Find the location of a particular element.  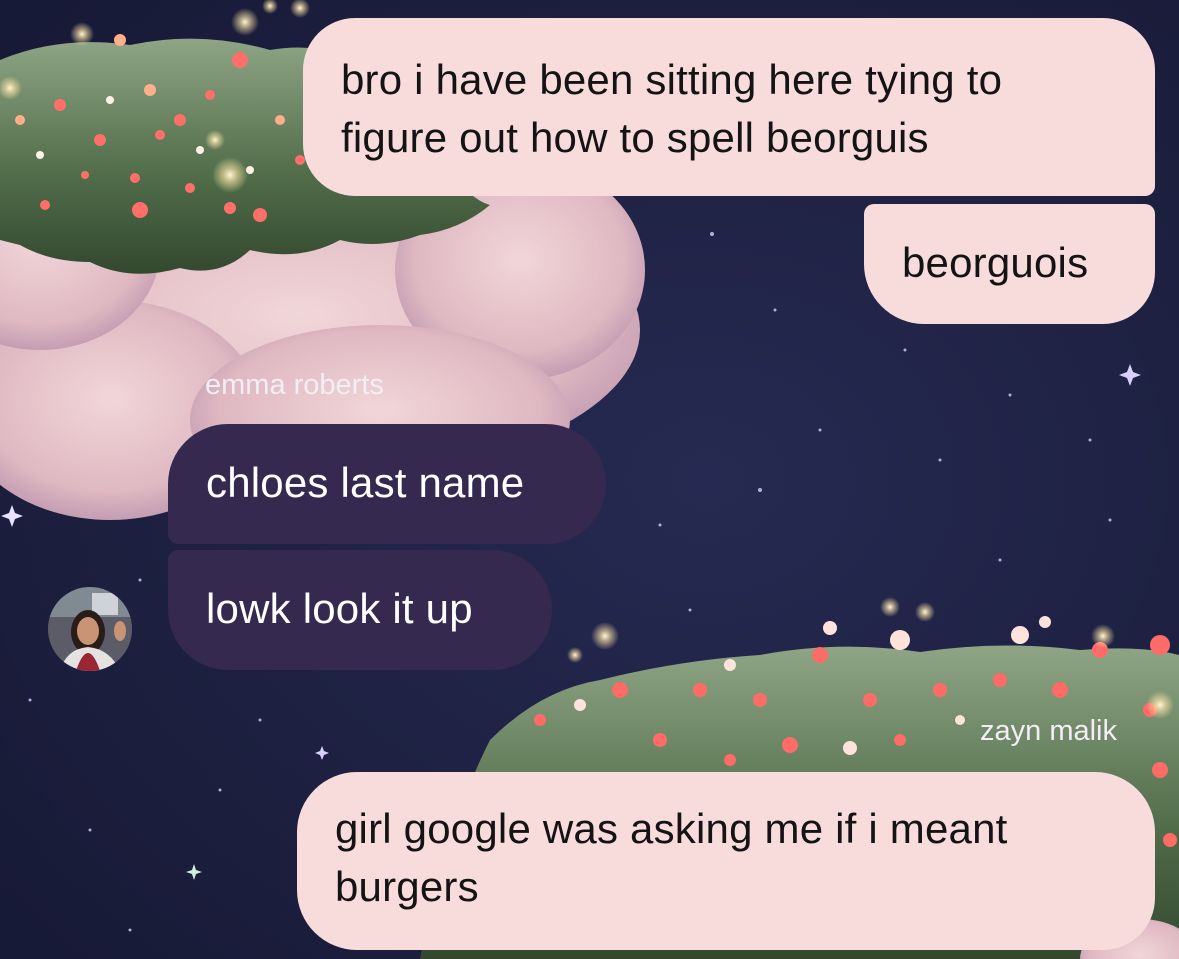

sender-name: emma roberts is located at coordinates (294, 385).